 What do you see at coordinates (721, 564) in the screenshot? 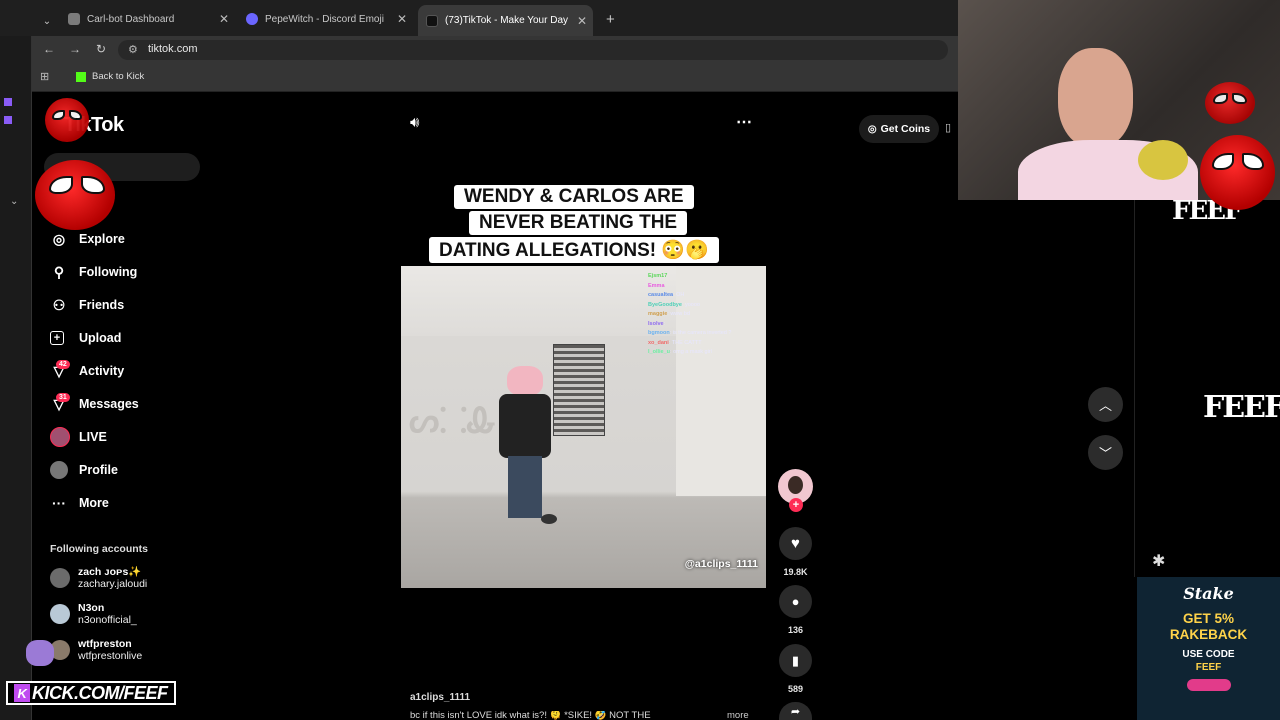
I see `video-watermark: @a1clips_1111` at bounding box center [721, 564].